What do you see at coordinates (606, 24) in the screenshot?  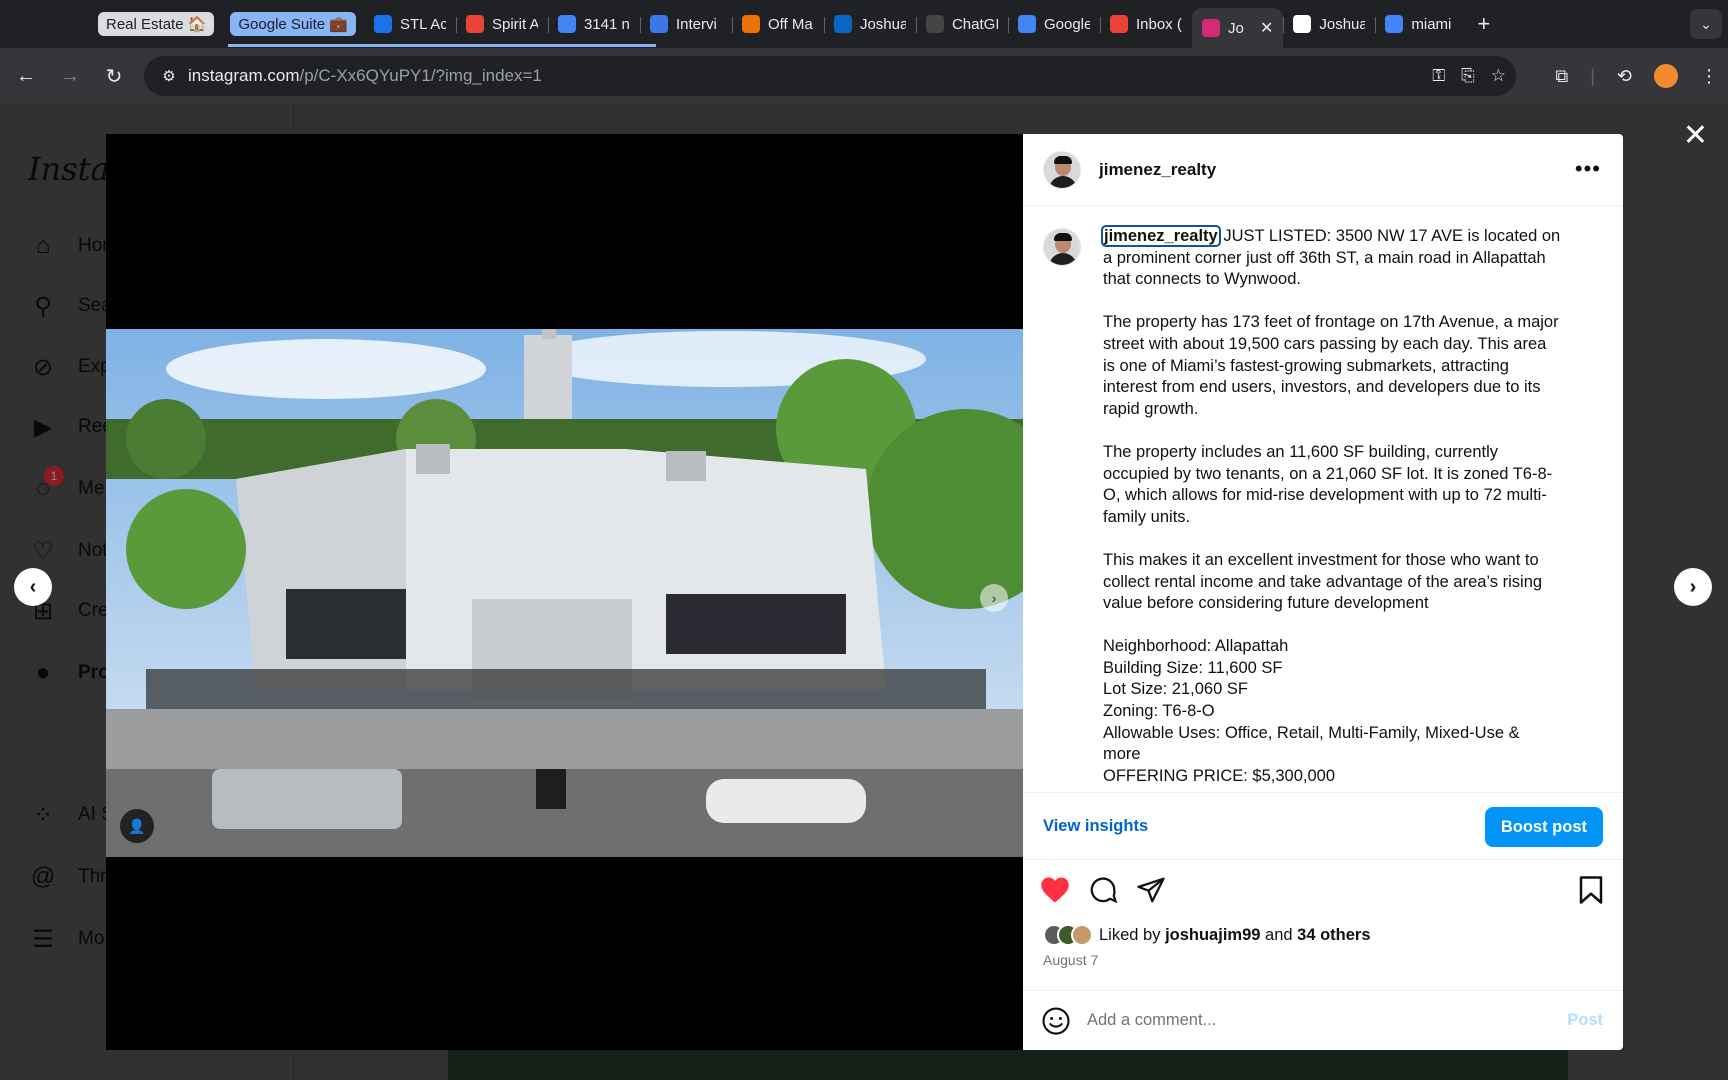 I see `tab-title: 3141 n` at bounding box center [606, 24].